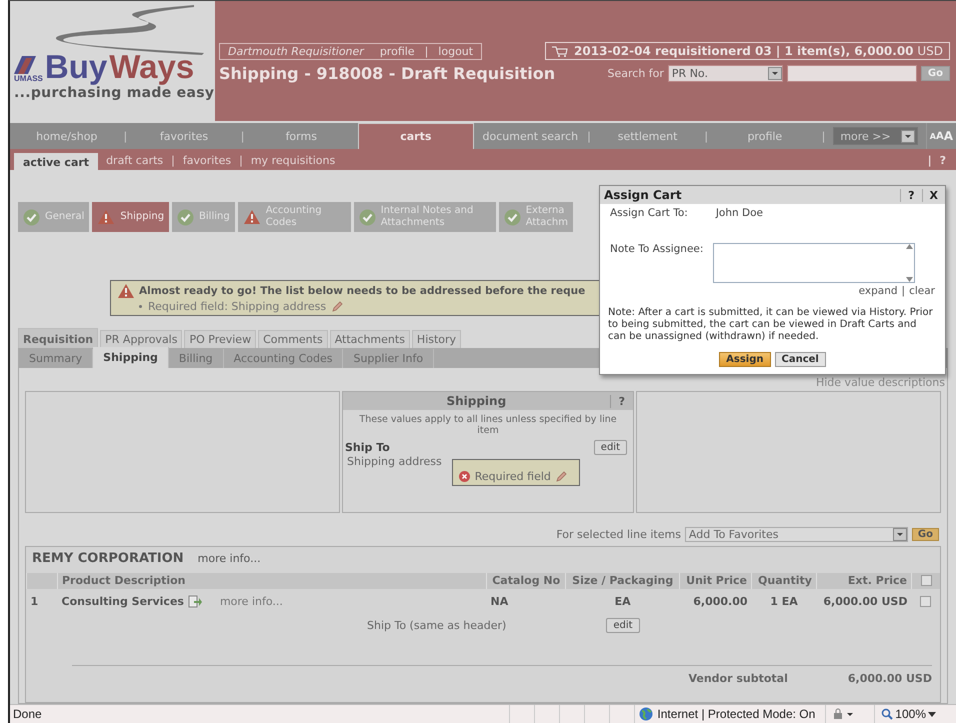 The width and height of the screenshot is (956, 723). Describe the element at coordinates (784, 581) in the screenshot. I see `column-header: Quantity` at that location.